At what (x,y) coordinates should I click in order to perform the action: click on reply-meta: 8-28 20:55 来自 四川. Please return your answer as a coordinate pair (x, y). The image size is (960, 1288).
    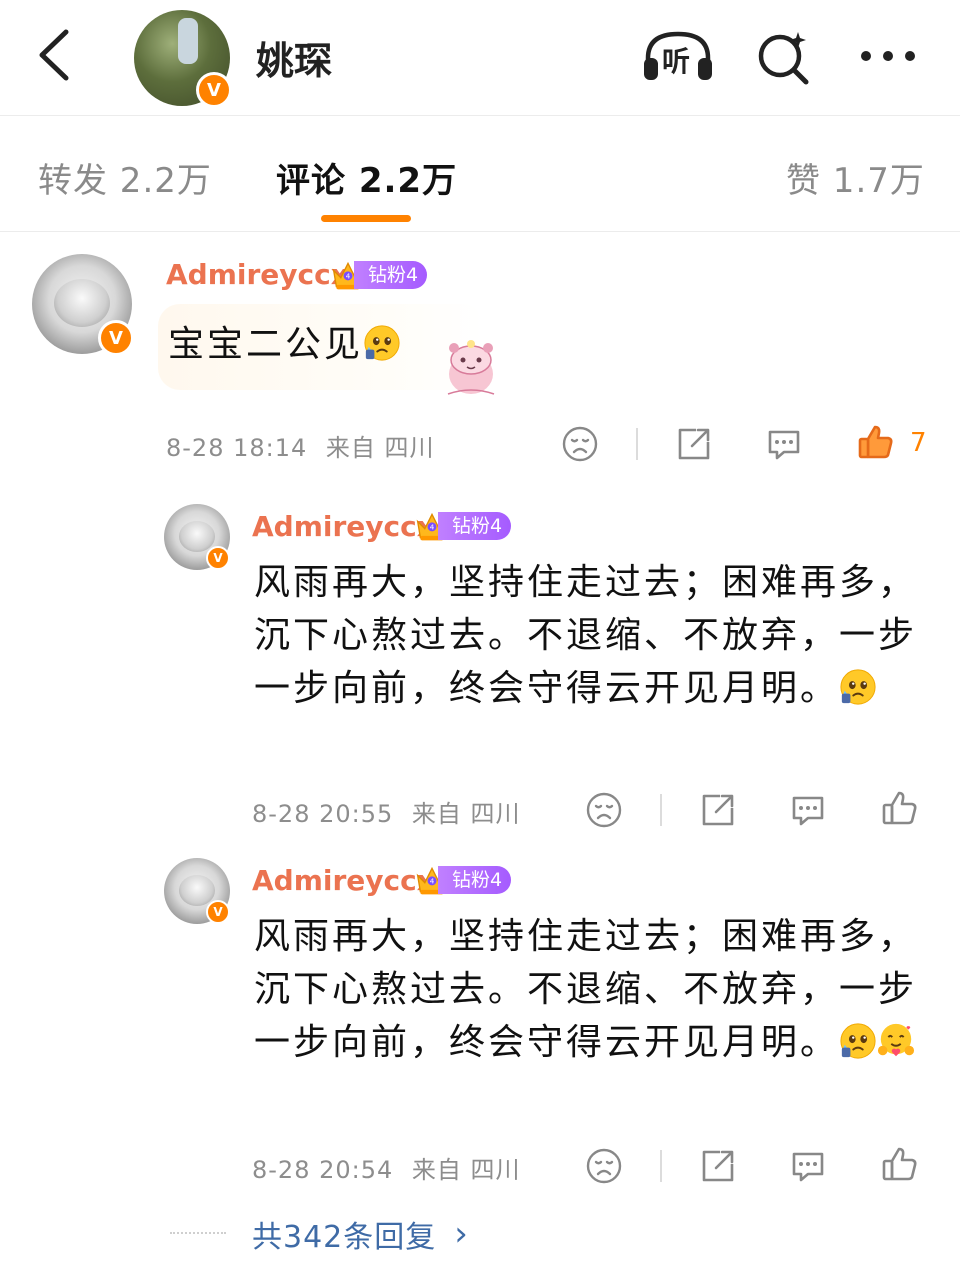
    Looking at the image, I should click on (386, 811).